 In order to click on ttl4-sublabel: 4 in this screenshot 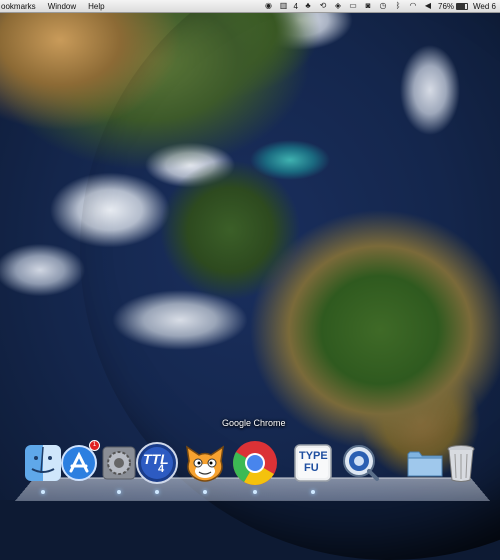, I will do `click(161, 469)`.